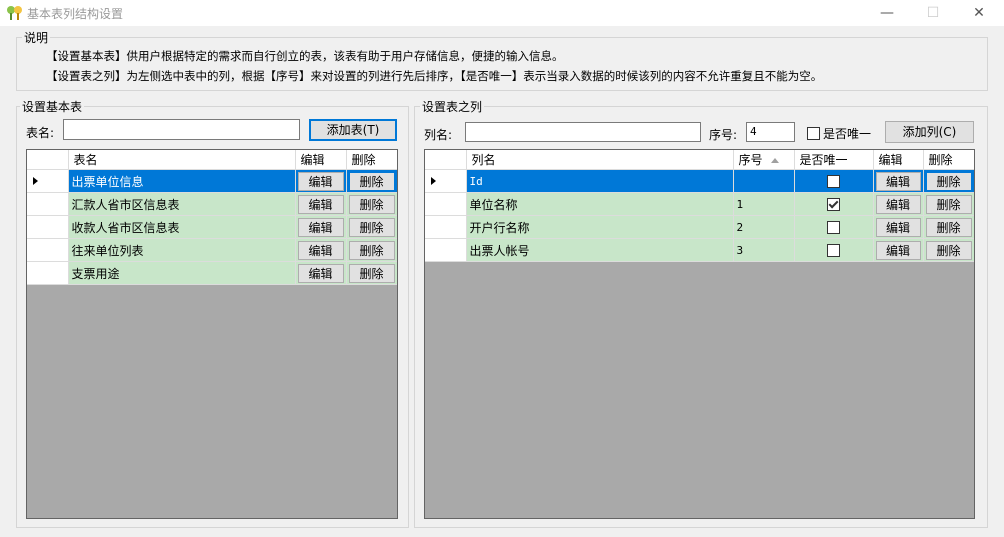 The height and width of the screenshot is (537, 1004). What do you see at coordinates (182, 181) in the screenshot?
I see `table-name-cell: 出票单位信息` at bounding box center [182, 181].